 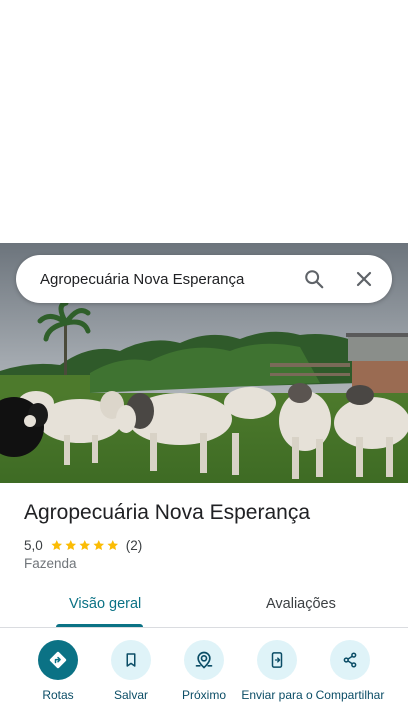 I want to click on directions-label: Rotas, so click(x=58, y=695).